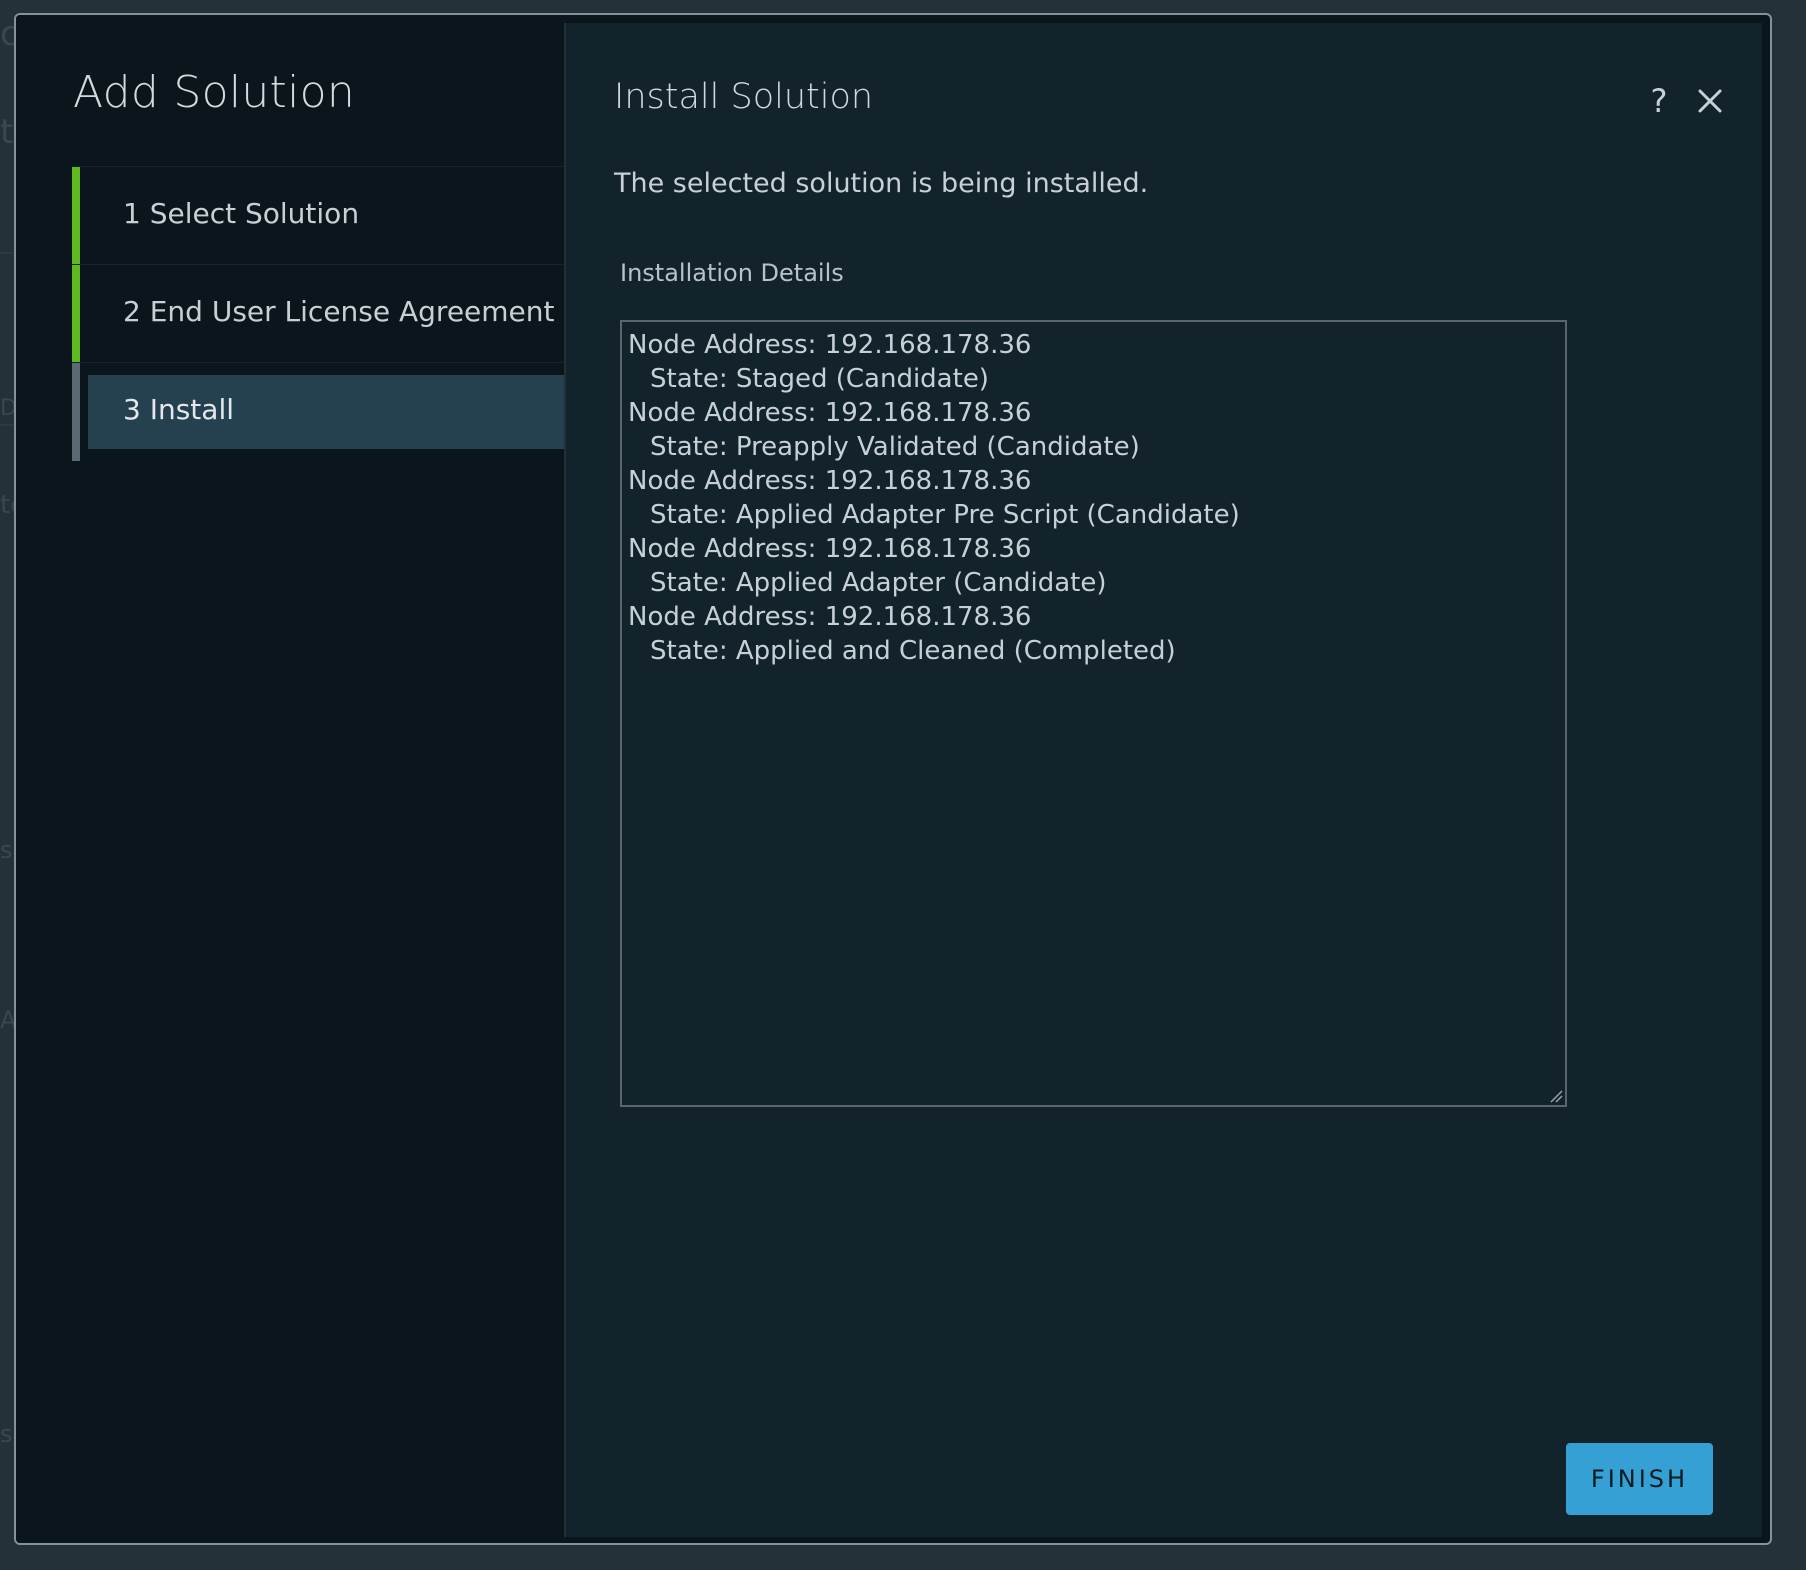 This screenshot has width=1806, height=1570. Describe the element at coordinates (913, 651) in the screenshot. I see `details-line-state: State: Applied and Cleaned (Completed)` at that location.